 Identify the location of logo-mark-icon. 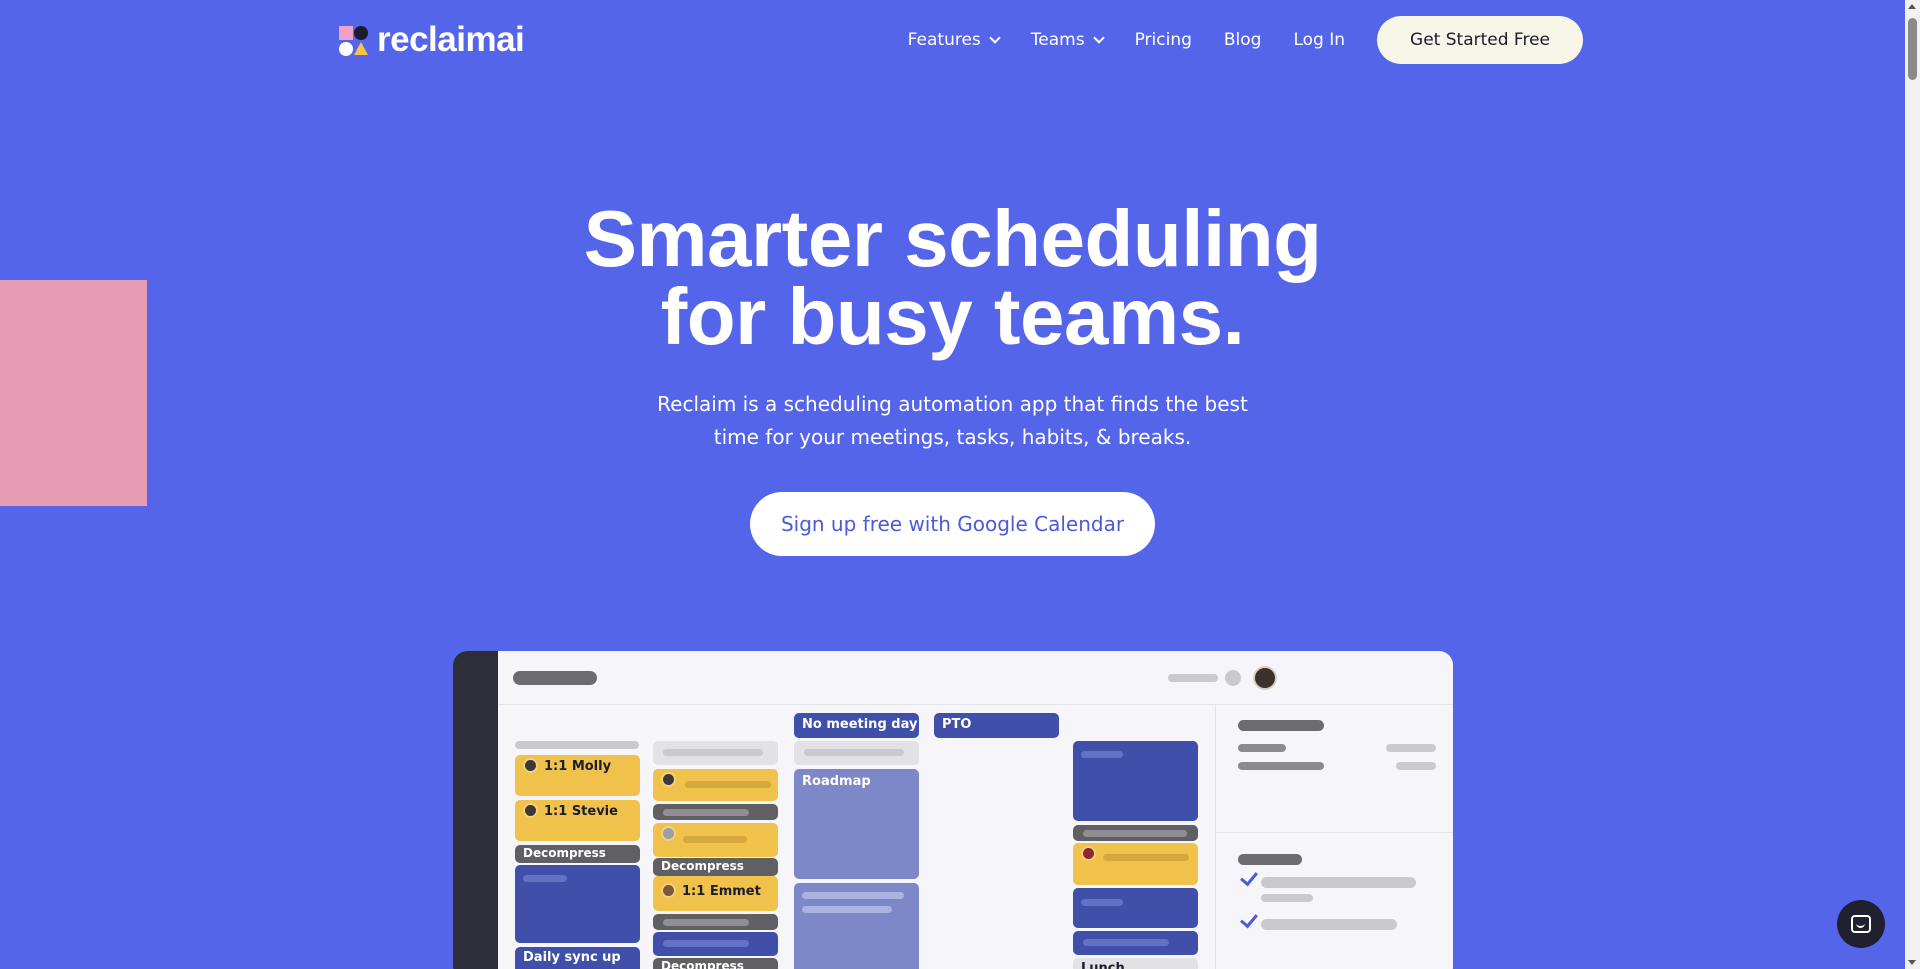
(355, 40).